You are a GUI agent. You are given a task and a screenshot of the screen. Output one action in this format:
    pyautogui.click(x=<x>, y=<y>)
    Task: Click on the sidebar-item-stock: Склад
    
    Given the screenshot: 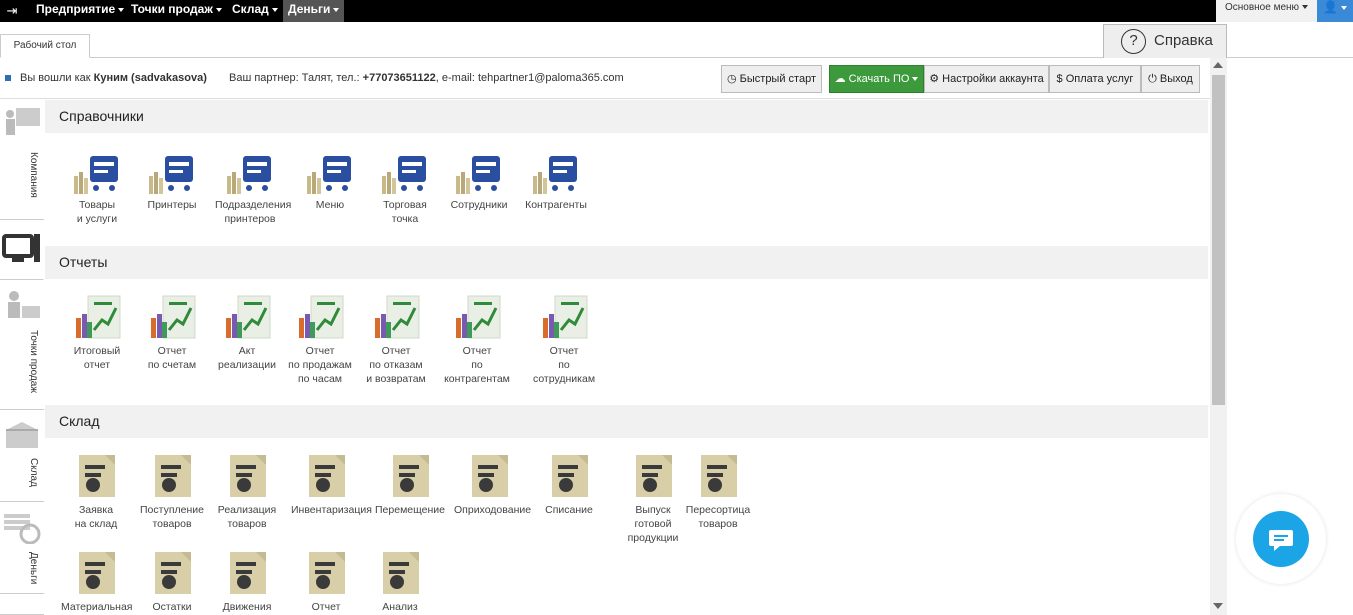 What is the action you would take?
    pyautogui.click(x=22, y=456)
    